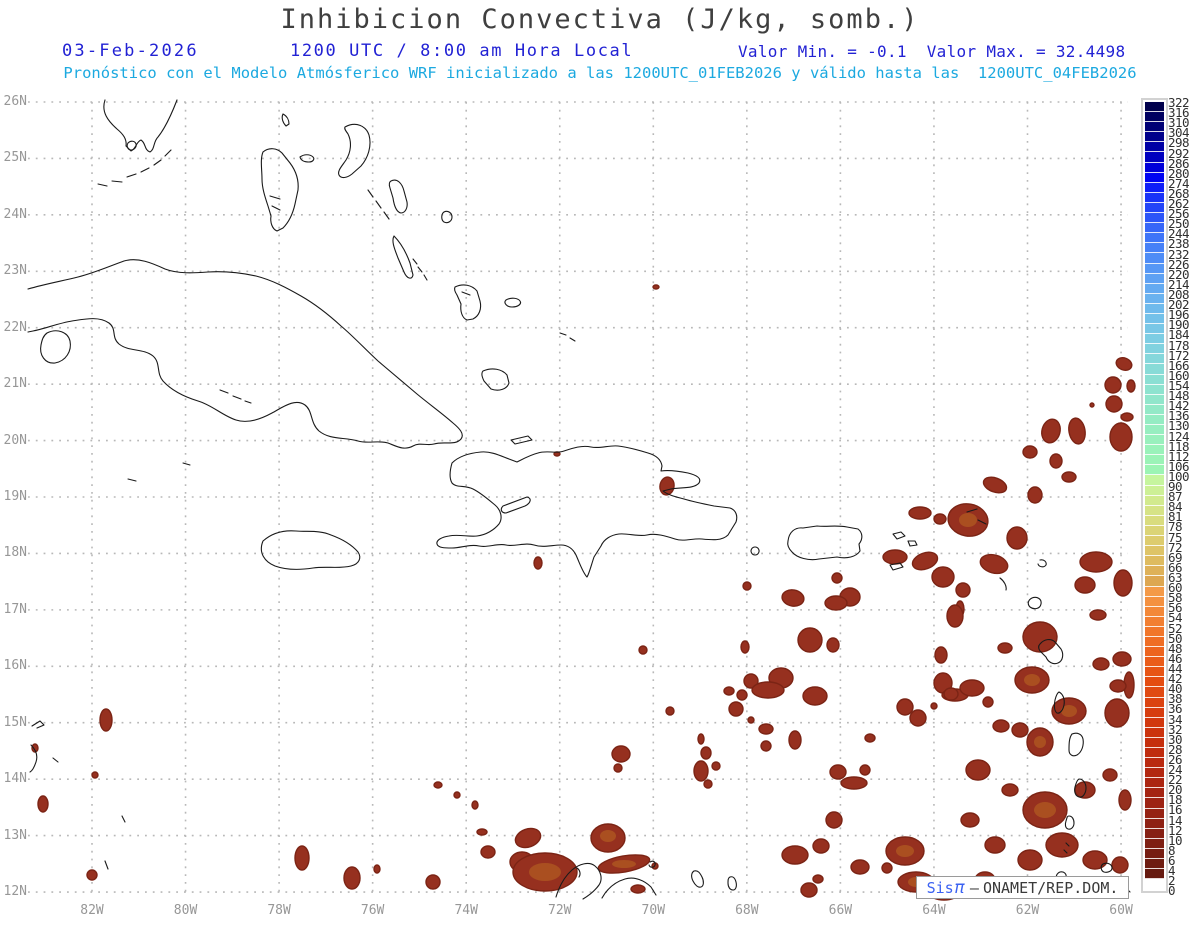 This screenshot has height=927, width=1200. What do you see at coordinates (15, 553) in the screenshot?
I see `lat-tick-label: 18N` at bounding box center [15, 553].